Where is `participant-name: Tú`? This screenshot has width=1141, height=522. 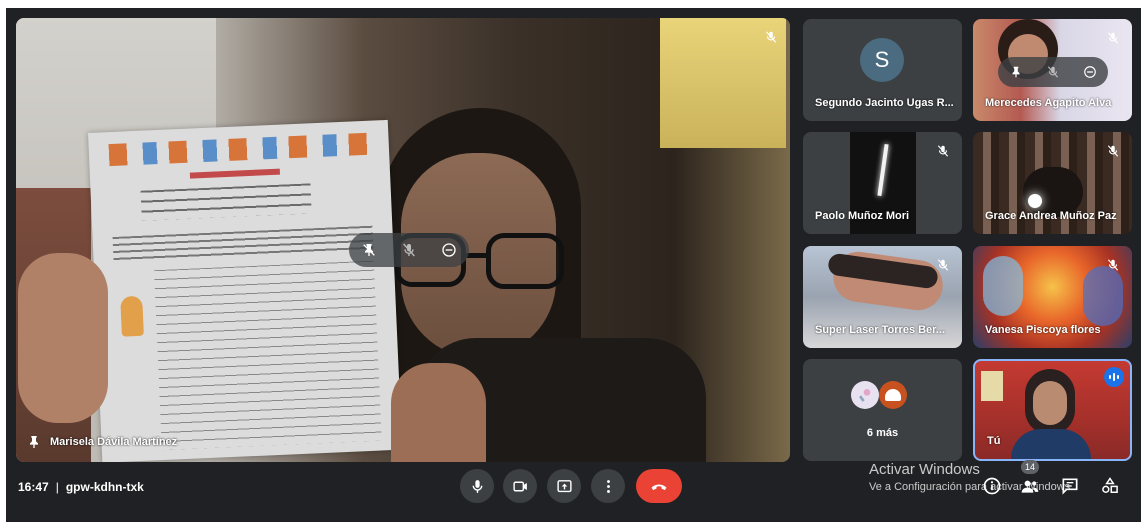
participant-name: Tú is located at coordinates (994, 441).